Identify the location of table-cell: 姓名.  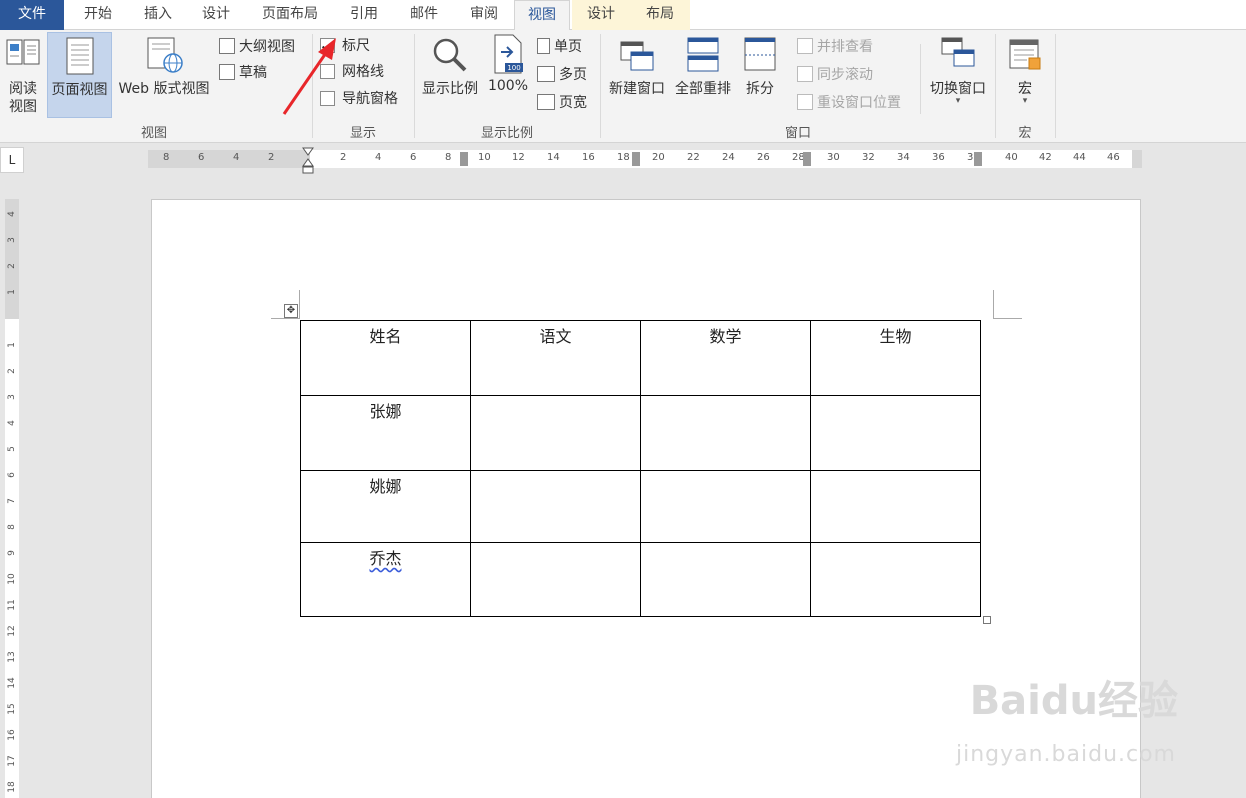
(385, 358).